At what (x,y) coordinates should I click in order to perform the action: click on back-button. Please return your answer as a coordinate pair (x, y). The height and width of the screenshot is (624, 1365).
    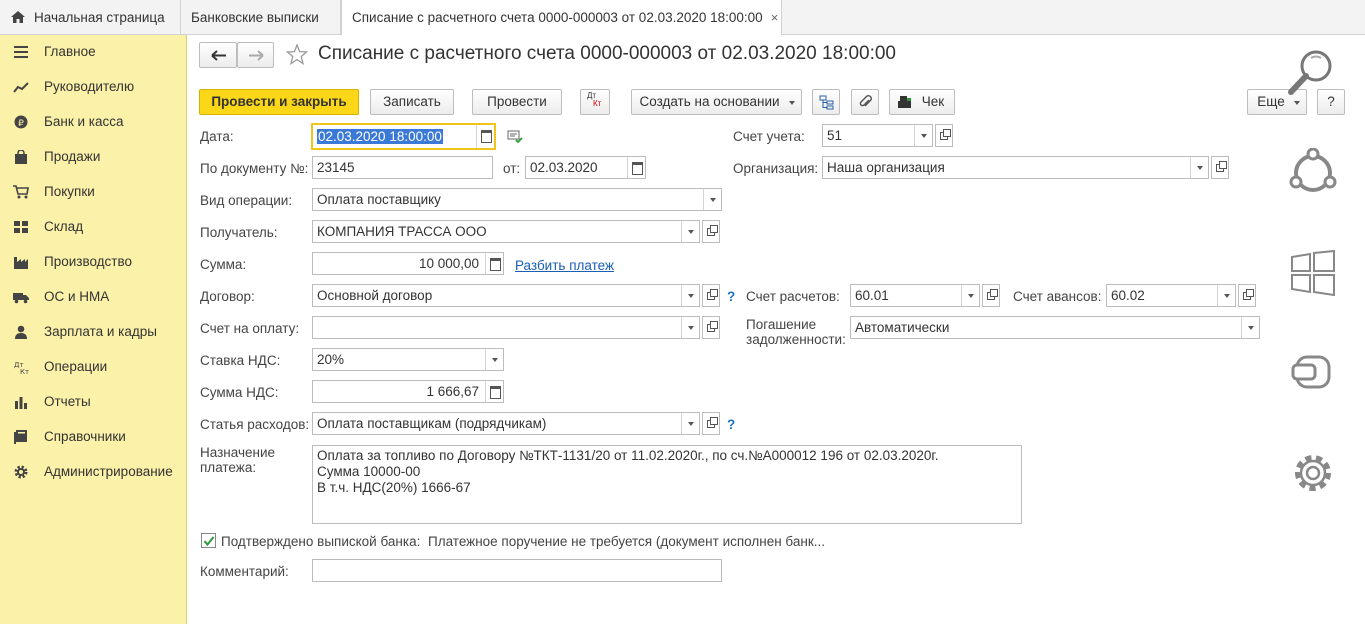
    Looking at the image, I should click on (218, 55).